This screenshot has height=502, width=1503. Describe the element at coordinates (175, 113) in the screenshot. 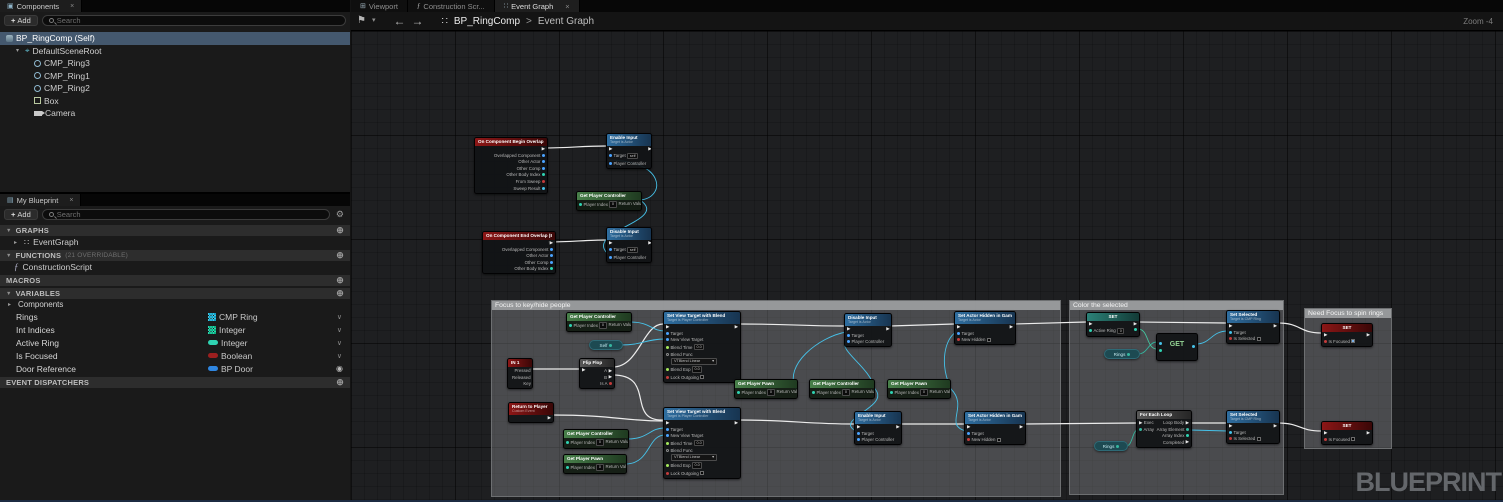

I see `tree-item-camera: Camera` at that location.